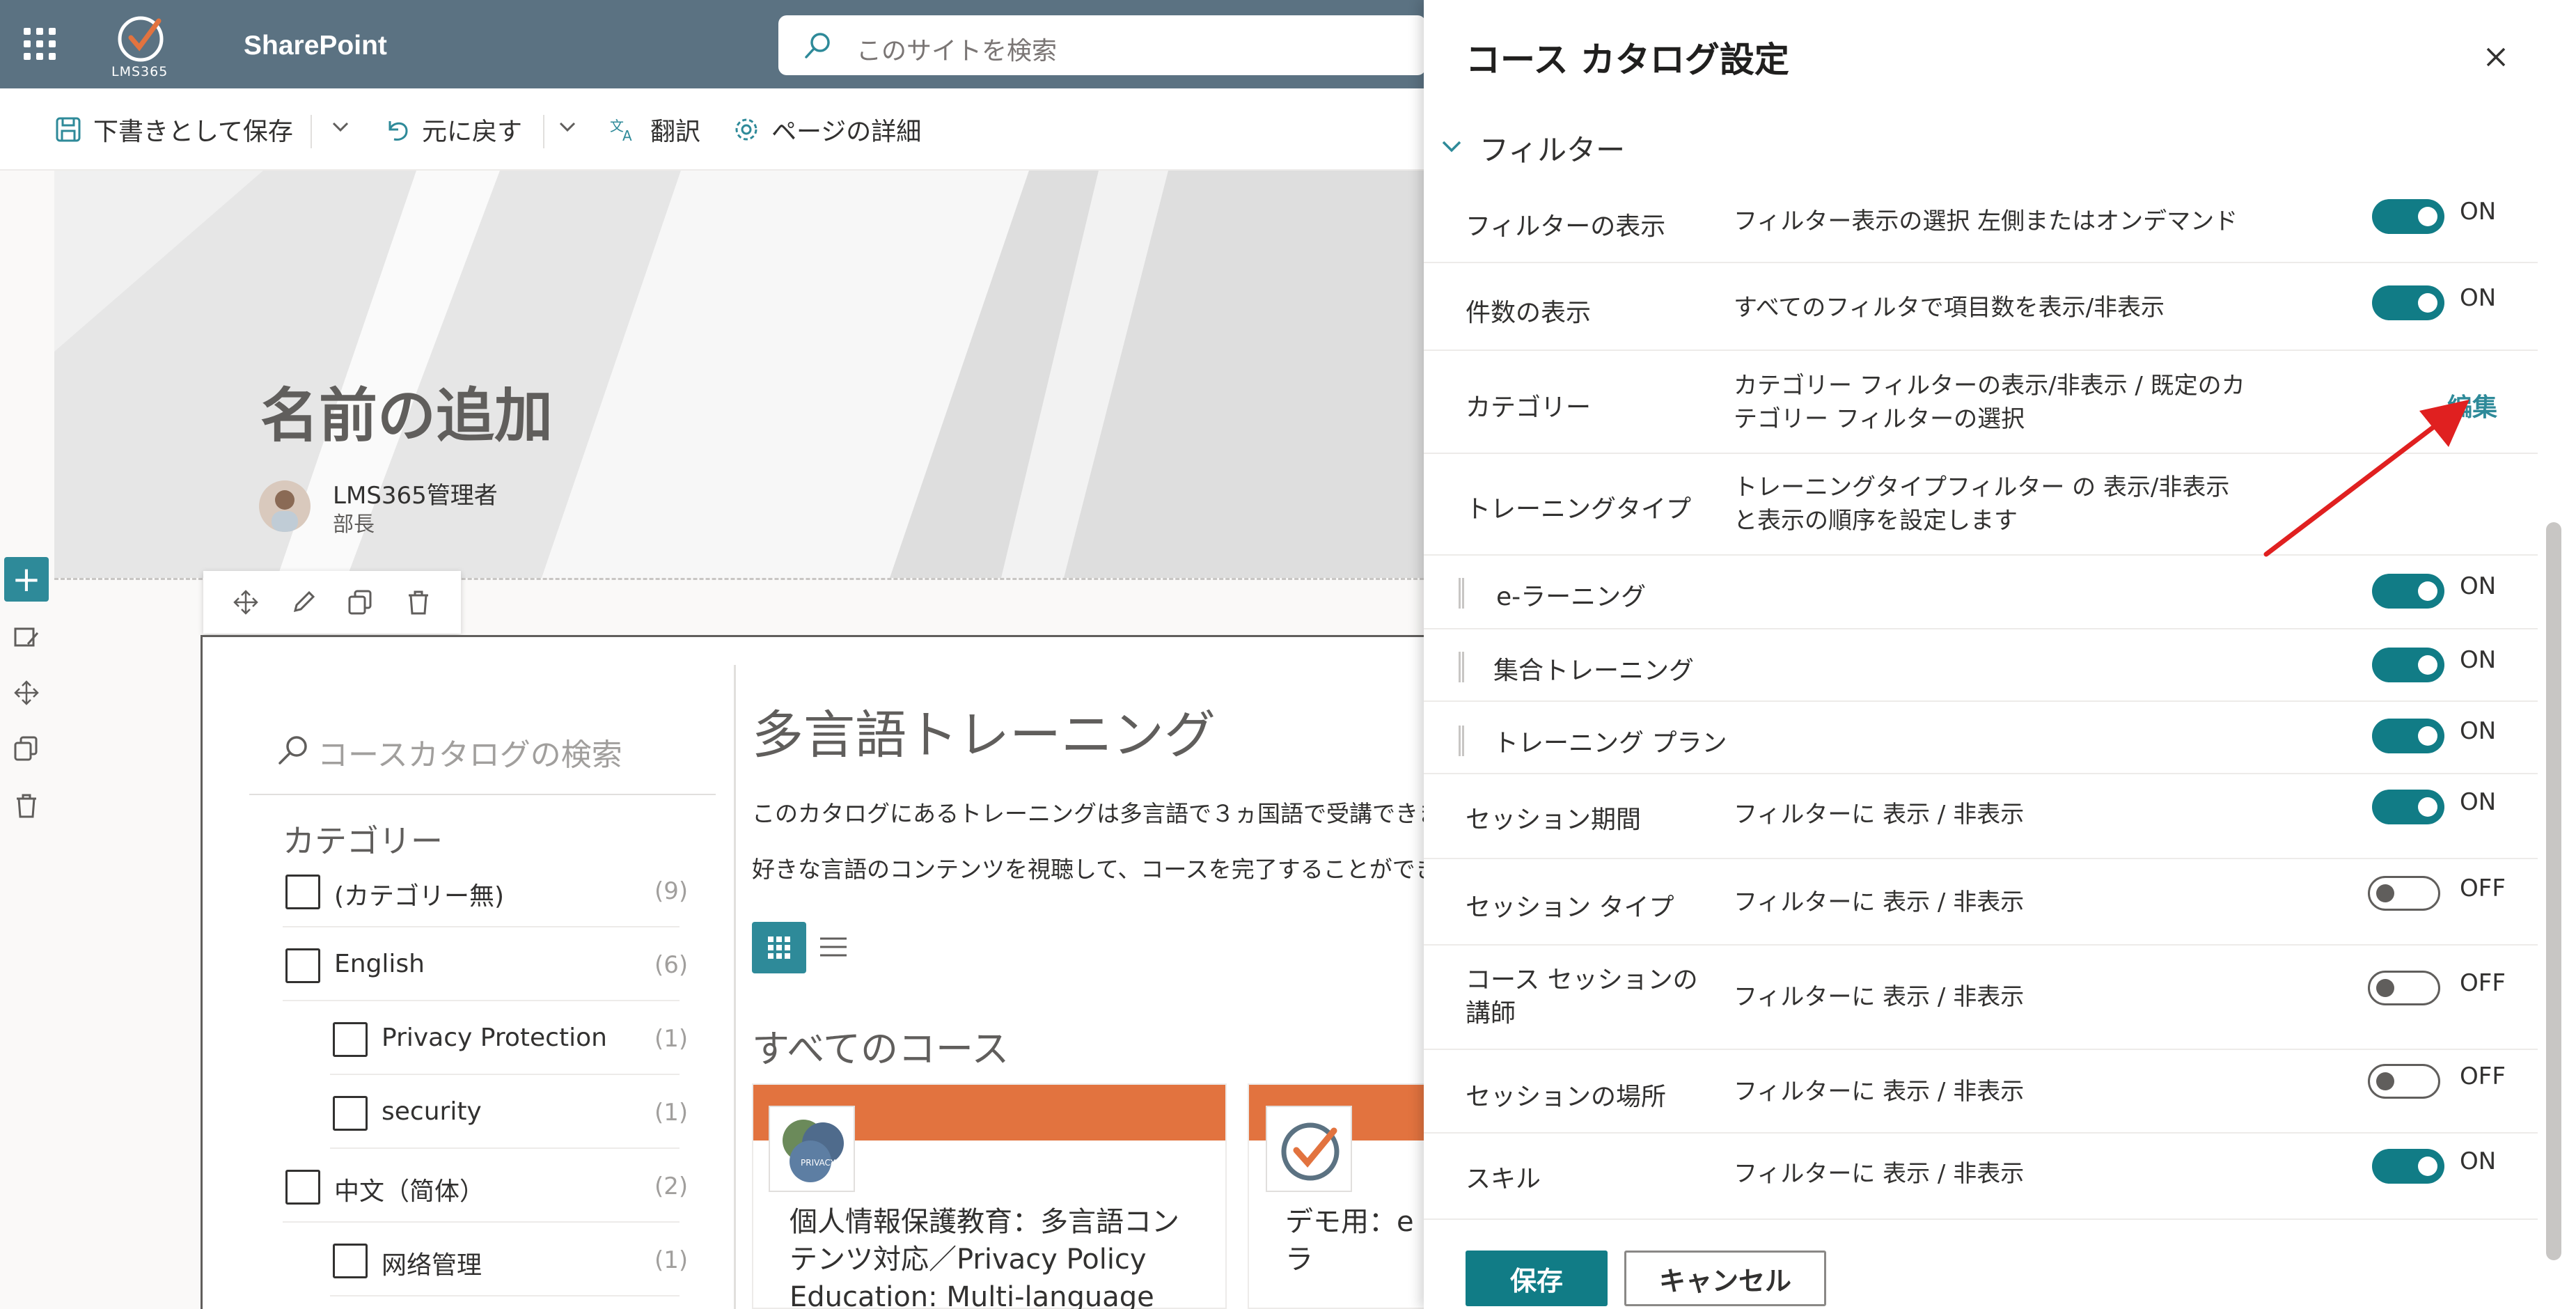 The width and height of the screenshot is (2576, 1309). What do you see at coordinates (1570, 907) in the screenshot?
I see `setting-label: セッション タイプ` at bounding box center [1570, 907].